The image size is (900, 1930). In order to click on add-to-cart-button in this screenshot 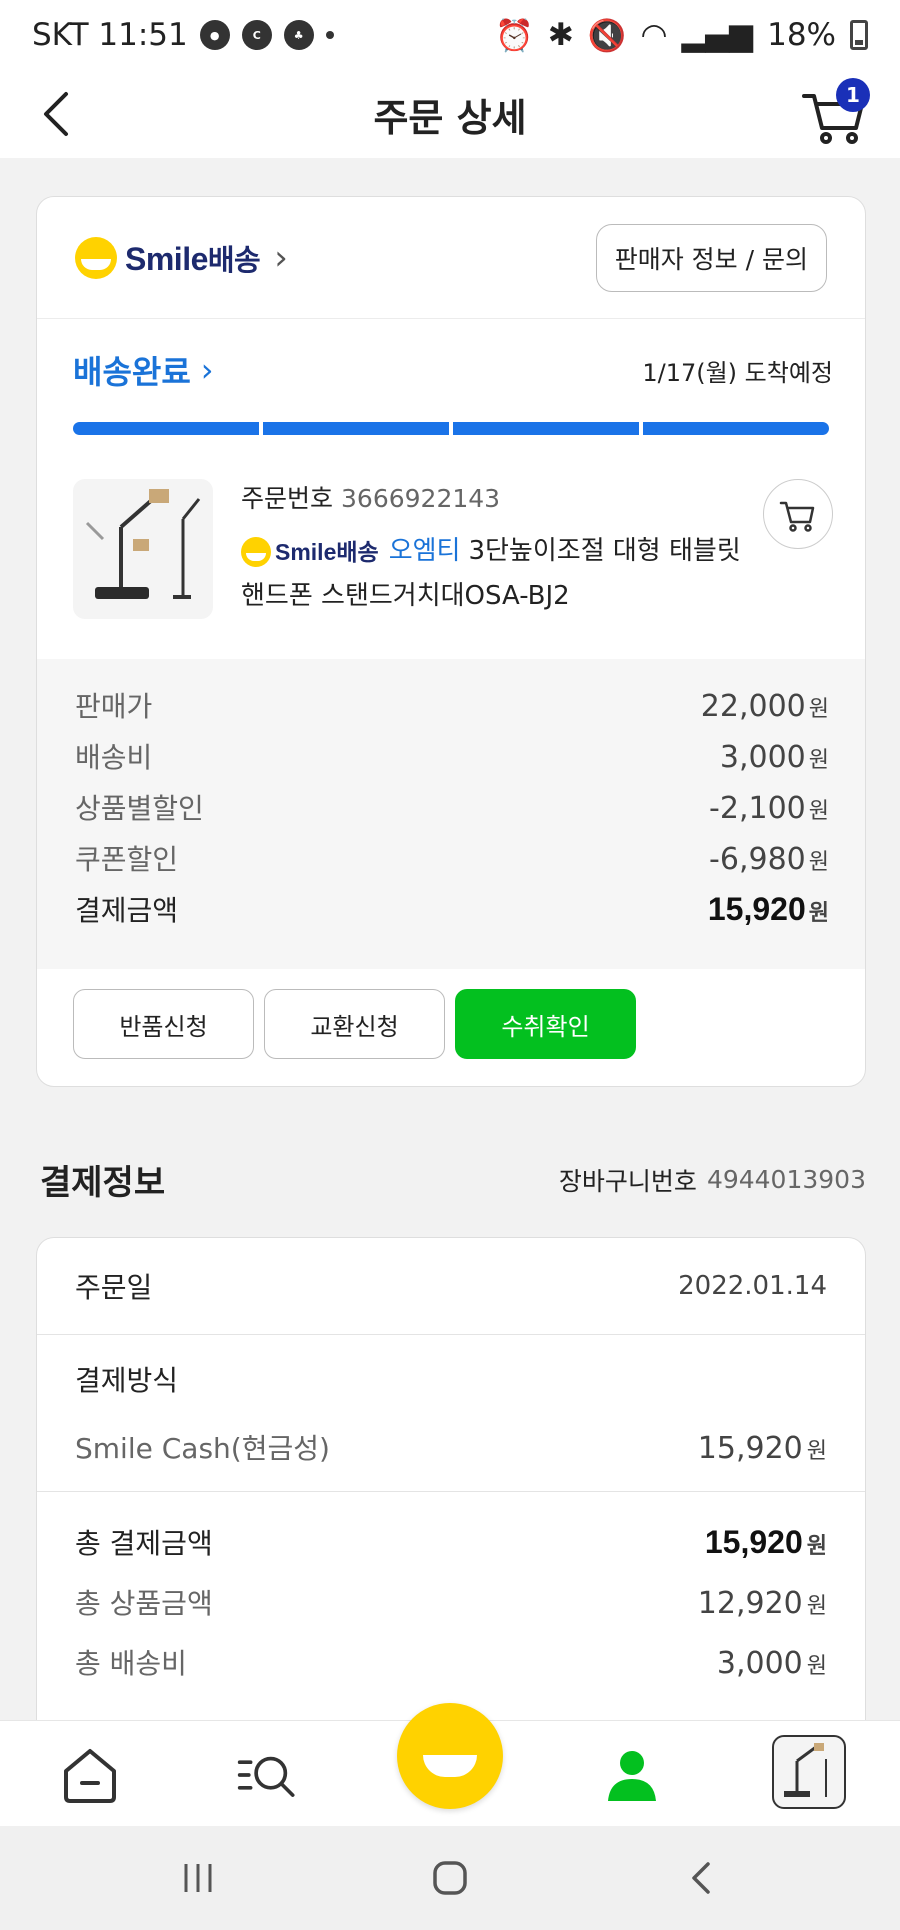, I will do `click(798, 514)`.